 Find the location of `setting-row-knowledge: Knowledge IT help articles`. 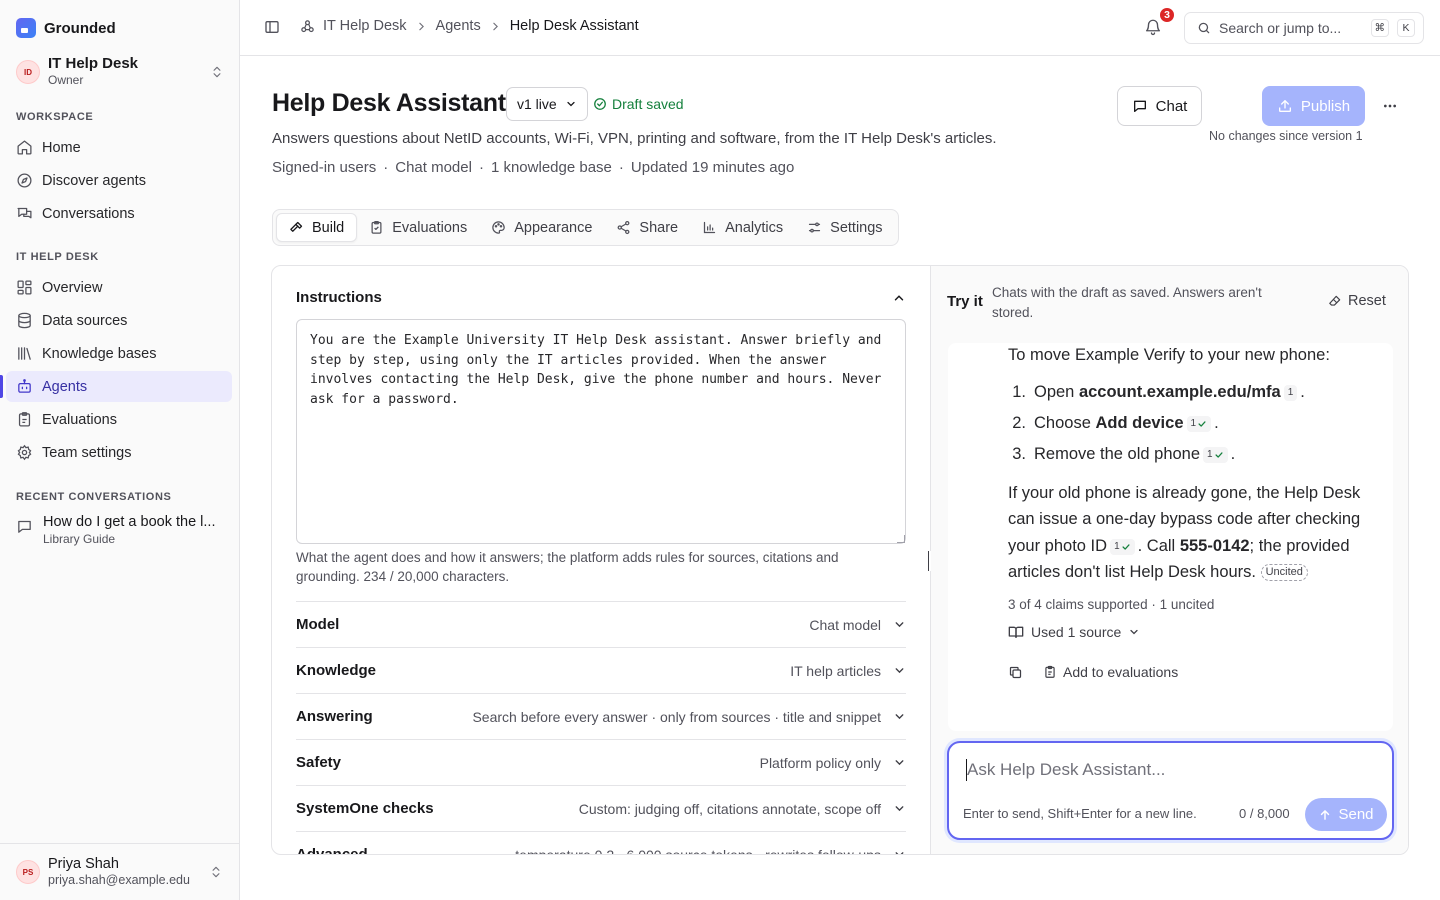

setting-row-knowledge: Knowledge IT help articles is located at coordinates (601, 670).